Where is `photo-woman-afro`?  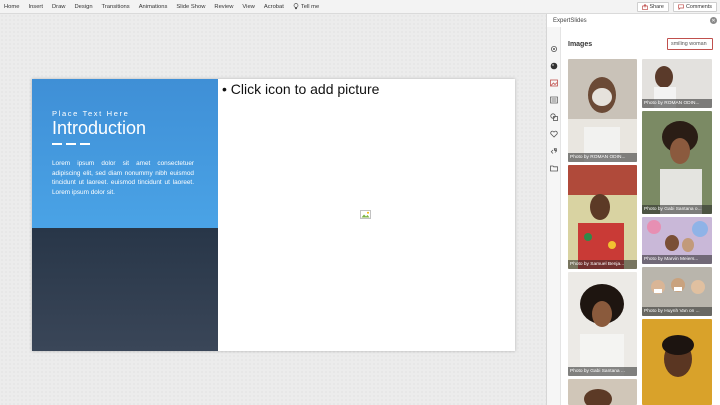 photo-woman-afro is located at coordinates (602, 324).